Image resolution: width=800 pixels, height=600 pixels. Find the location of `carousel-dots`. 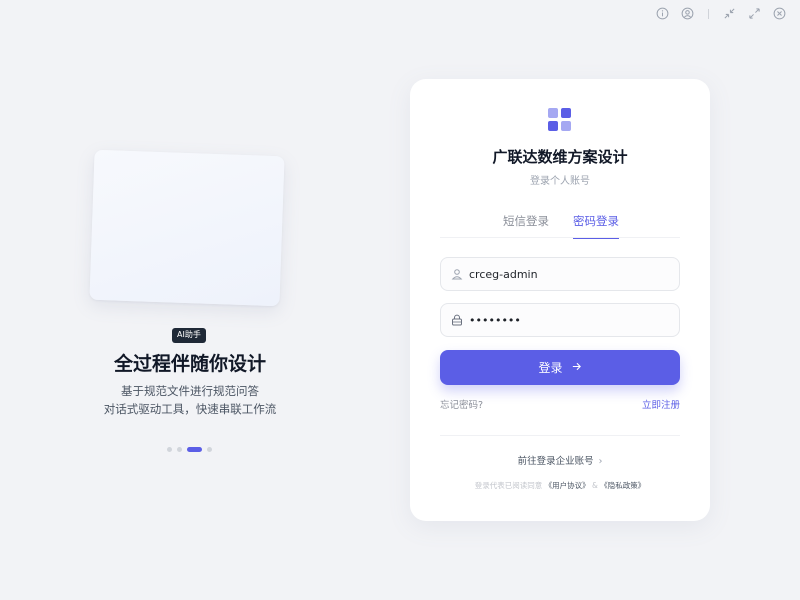

carousel-dots is located at coordinates (189, 449).